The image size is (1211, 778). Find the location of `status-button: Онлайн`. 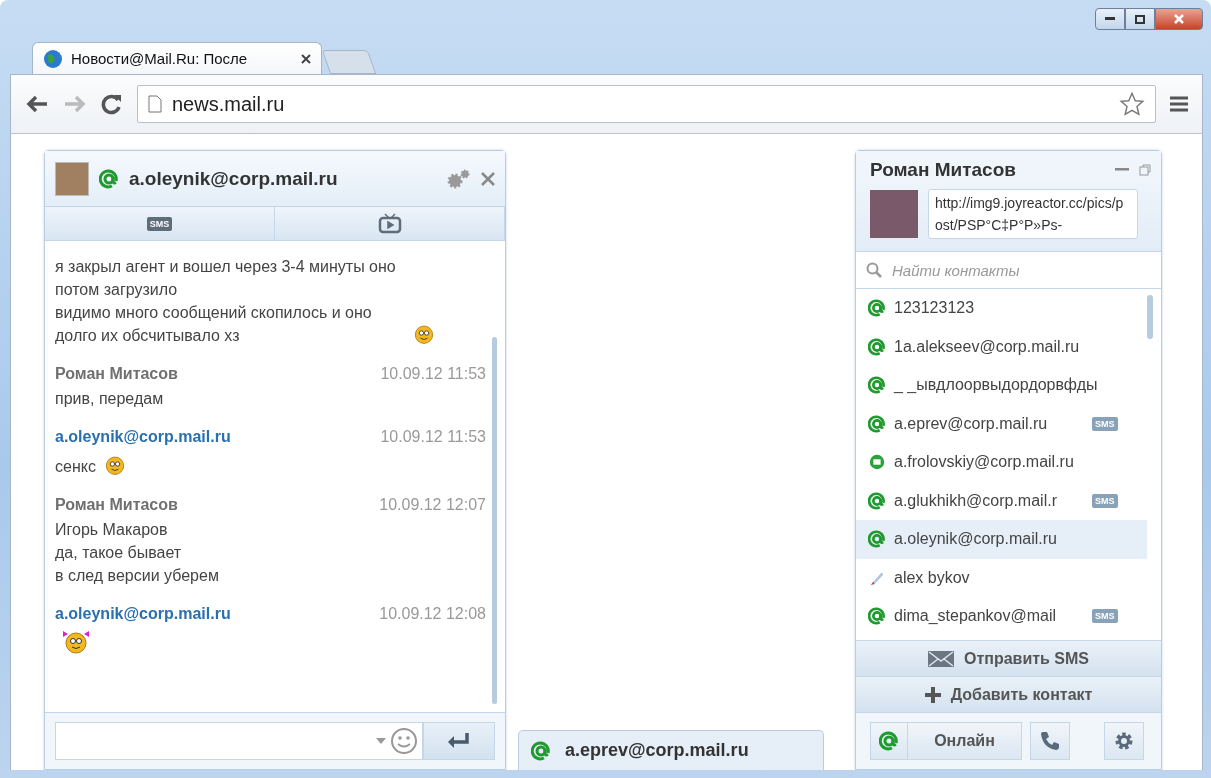

status-button: Онлайн is located at coordinates (946, 741).